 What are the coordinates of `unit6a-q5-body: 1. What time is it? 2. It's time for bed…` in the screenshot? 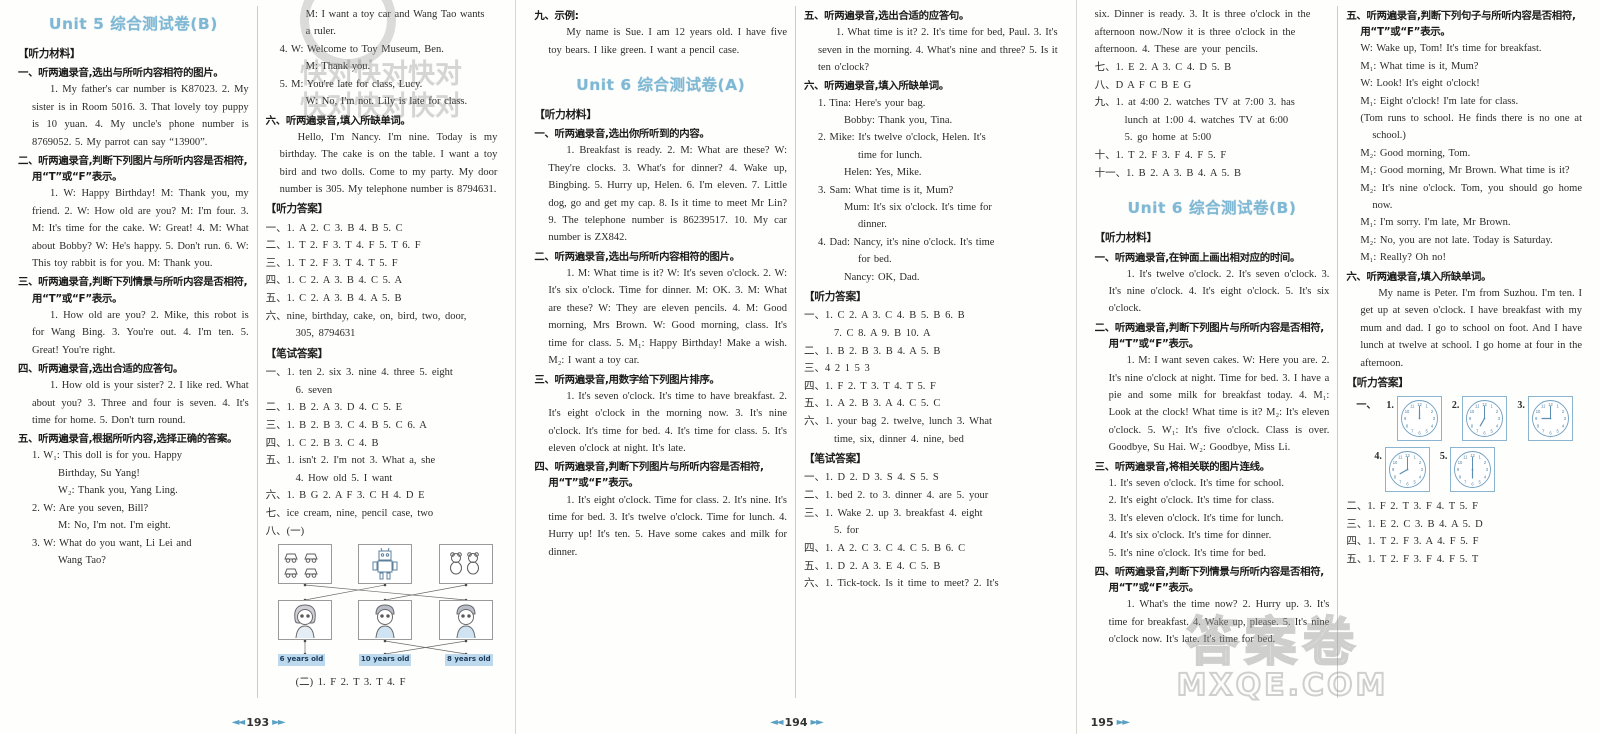 It's located at (938, 50).